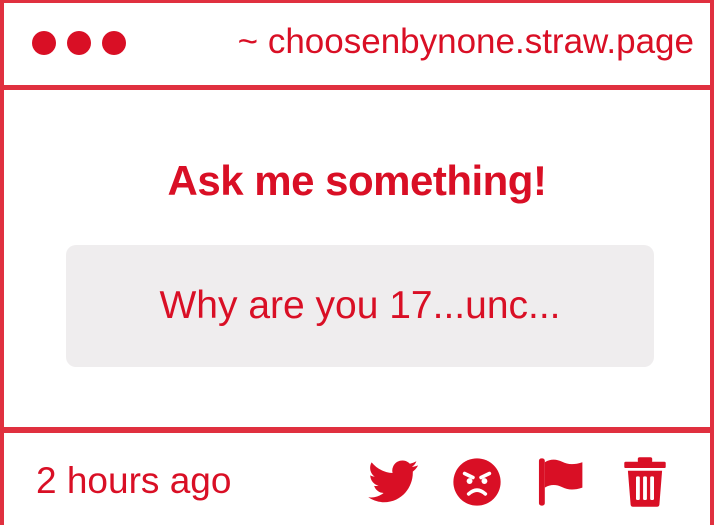 The image size is (714, 525). What do you see at coordinates (561, 482) in the screenshot?
I see `flag-icon` at bounding box center [561, 482].